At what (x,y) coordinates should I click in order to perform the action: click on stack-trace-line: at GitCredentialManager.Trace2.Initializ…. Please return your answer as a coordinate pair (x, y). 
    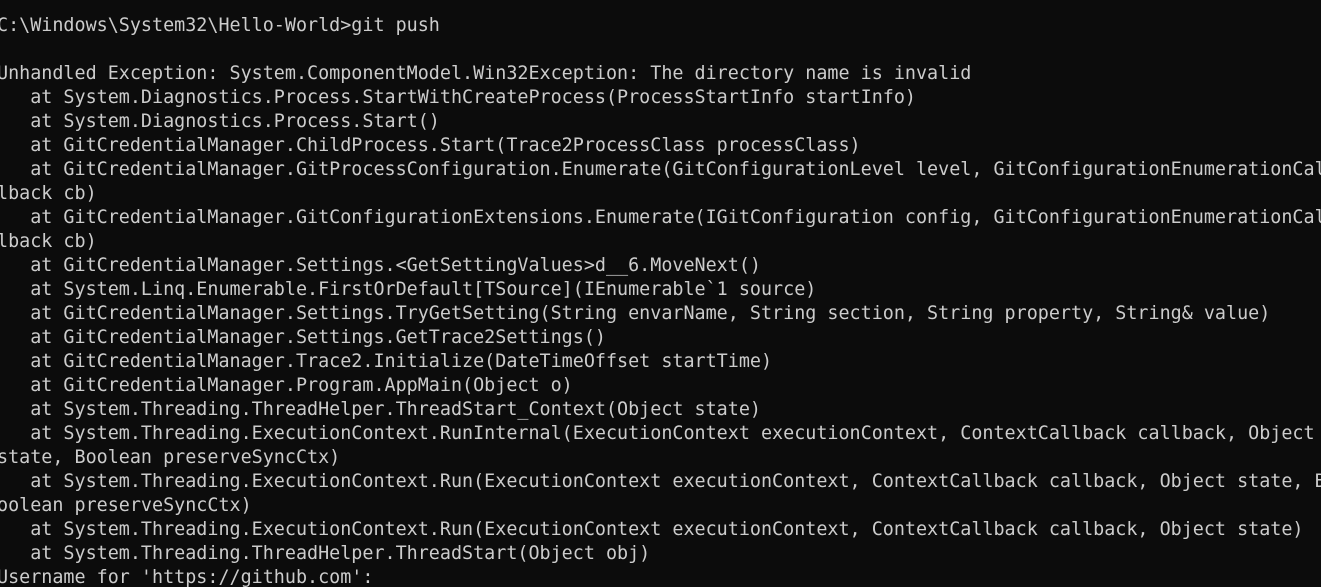
    Looking at the image, I should click on (386, 361).